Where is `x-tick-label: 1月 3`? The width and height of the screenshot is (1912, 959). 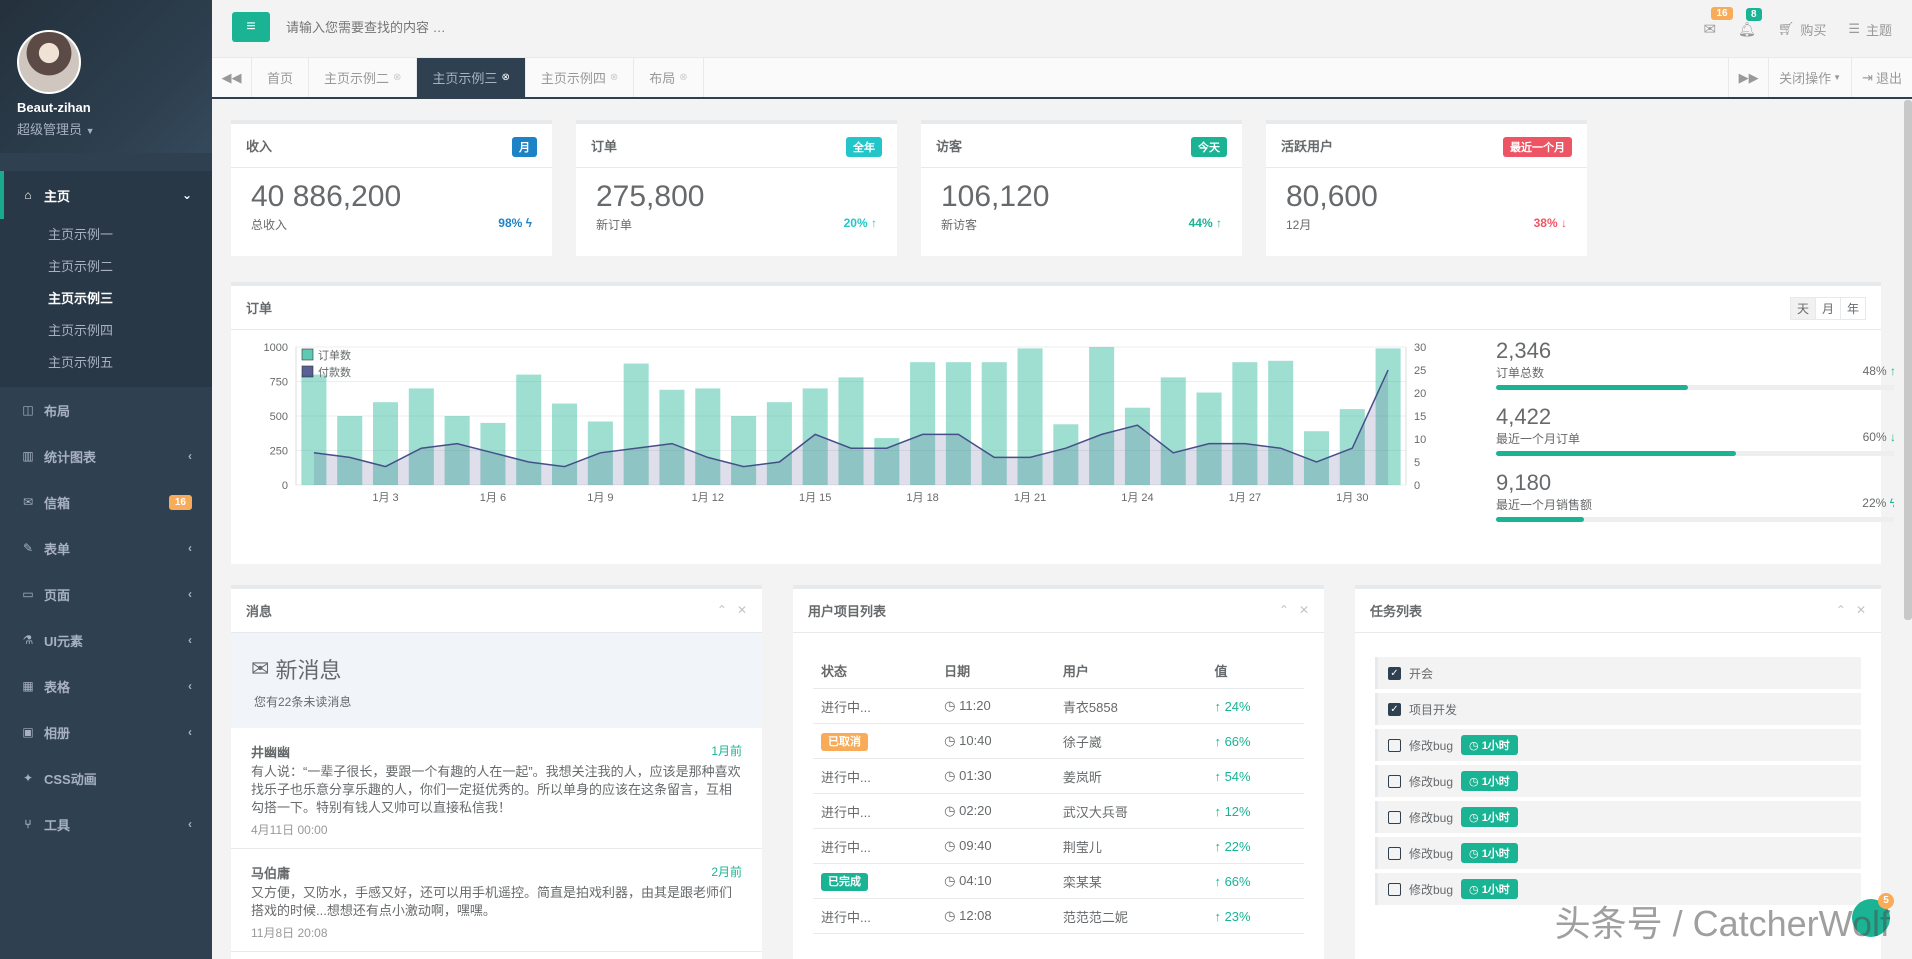 x-tick-label: 1月 3 is located at coordinates (385, 498).